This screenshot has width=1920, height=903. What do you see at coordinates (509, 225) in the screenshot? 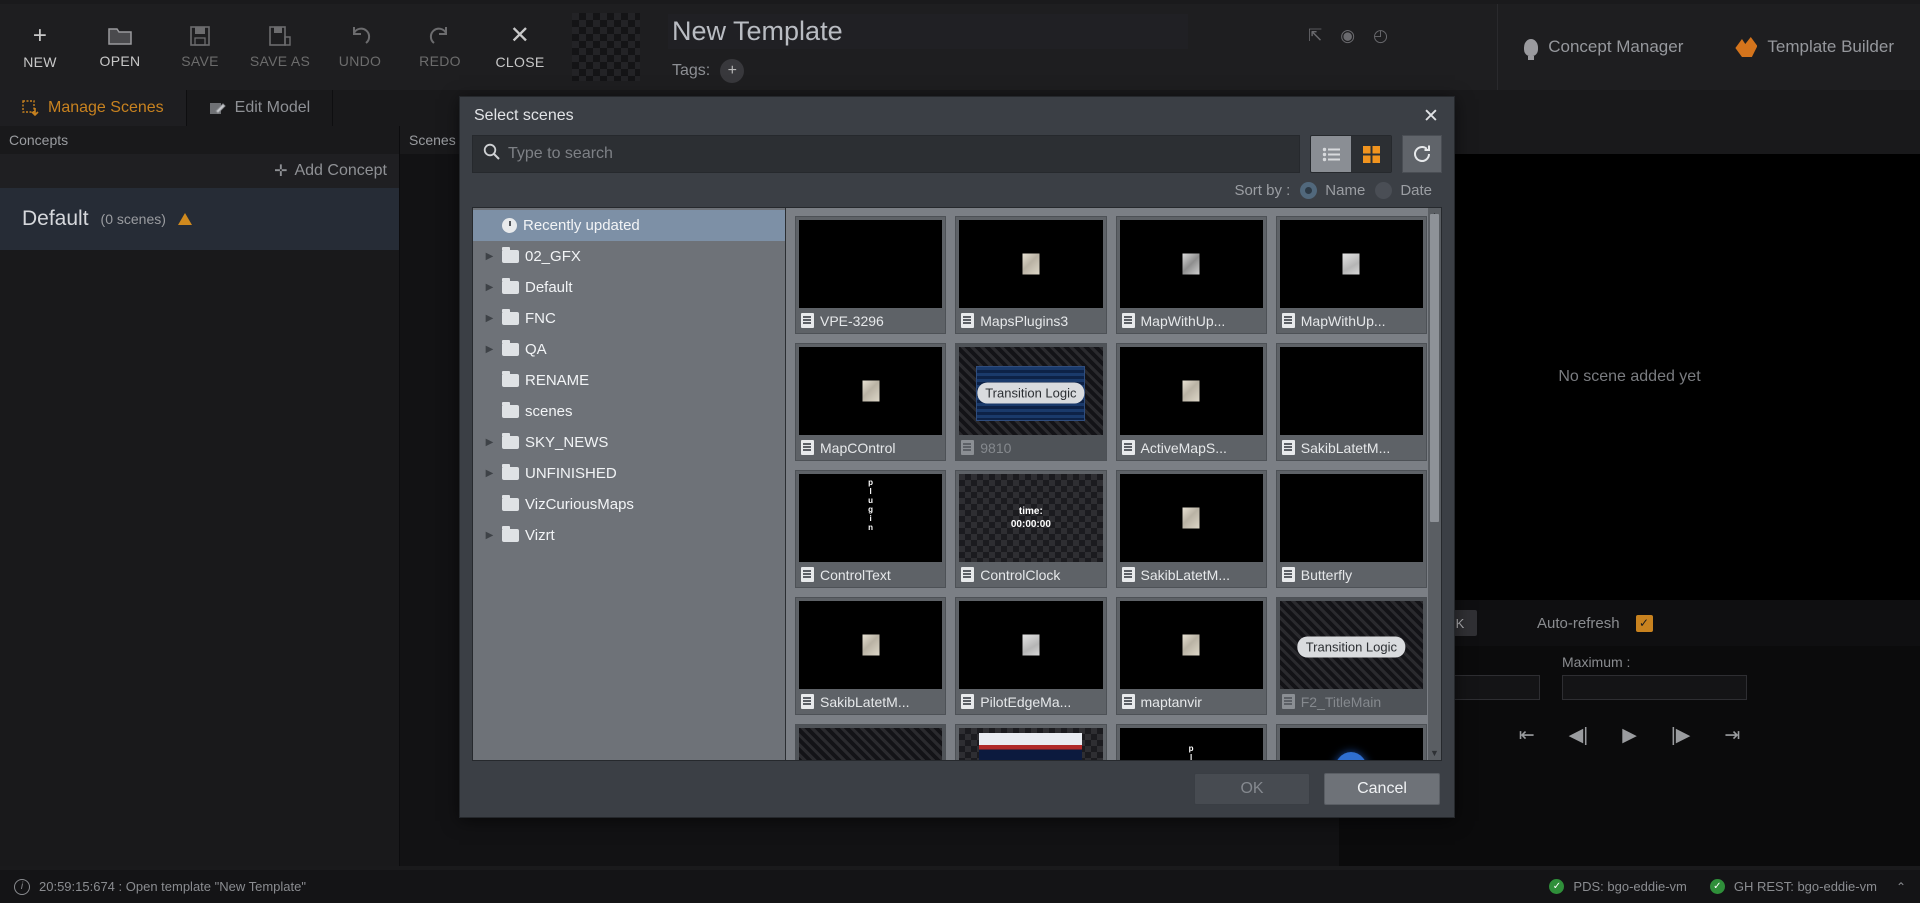
I see `clock-icon` at bounding box center [509, 225].